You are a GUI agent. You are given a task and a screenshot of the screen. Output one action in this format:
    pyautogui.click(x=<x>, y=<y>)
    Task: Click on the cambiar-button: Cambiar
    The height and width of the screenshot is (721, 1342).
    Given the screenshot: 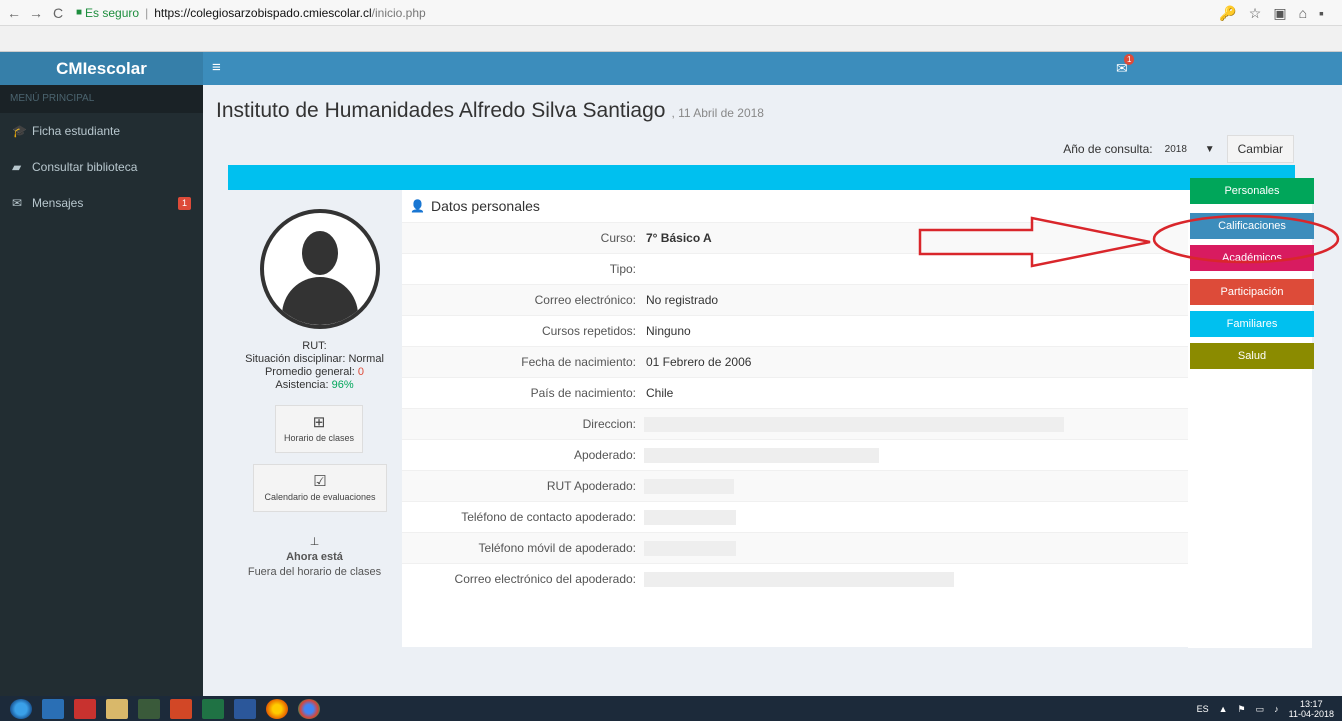 What is the action you would take?
    pyautogui.click(x=1260, y=149)
    